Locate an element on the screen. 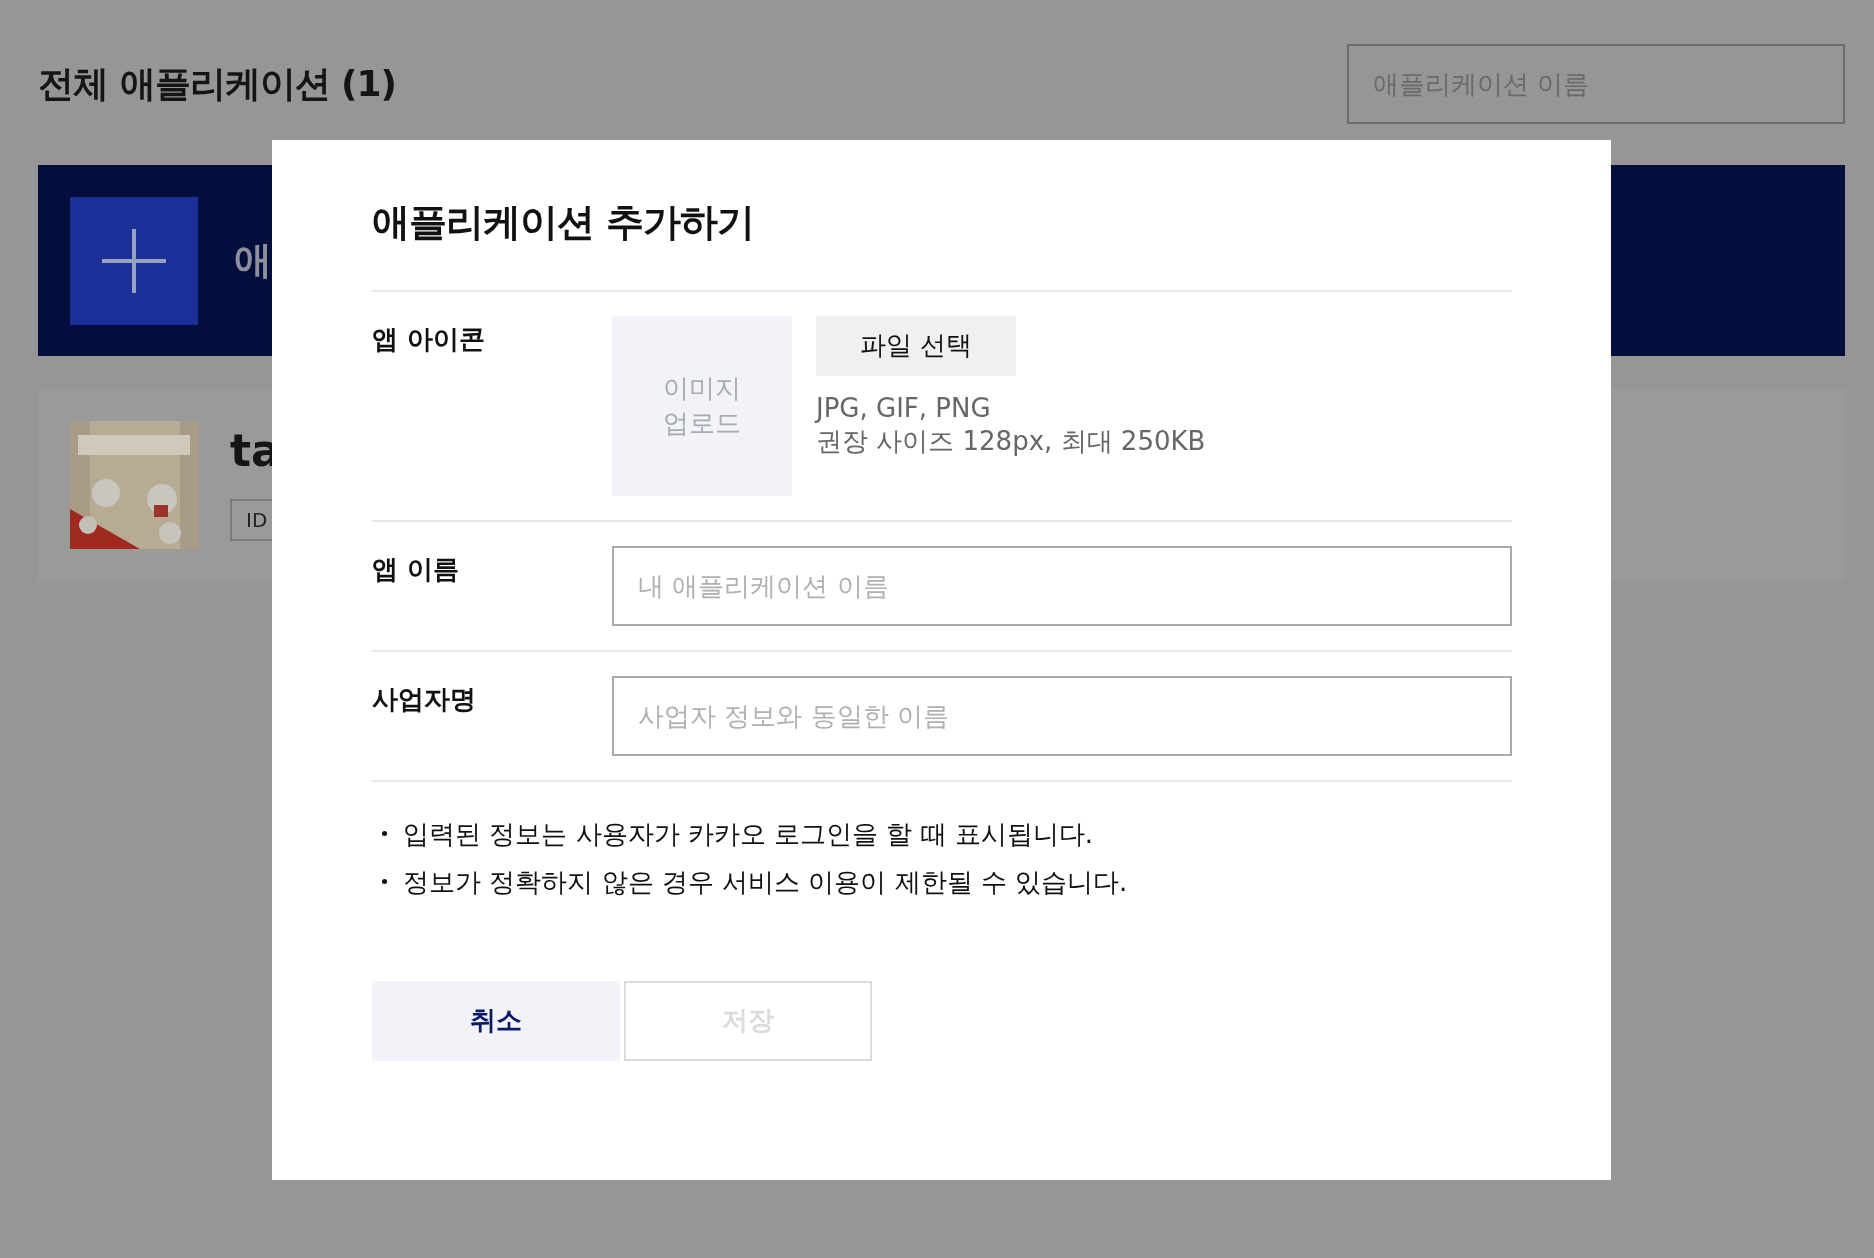 The width and height of the screenshot is (1874, 1258). field-label: 앱 아이콘 is located at coordinates (429, 339).